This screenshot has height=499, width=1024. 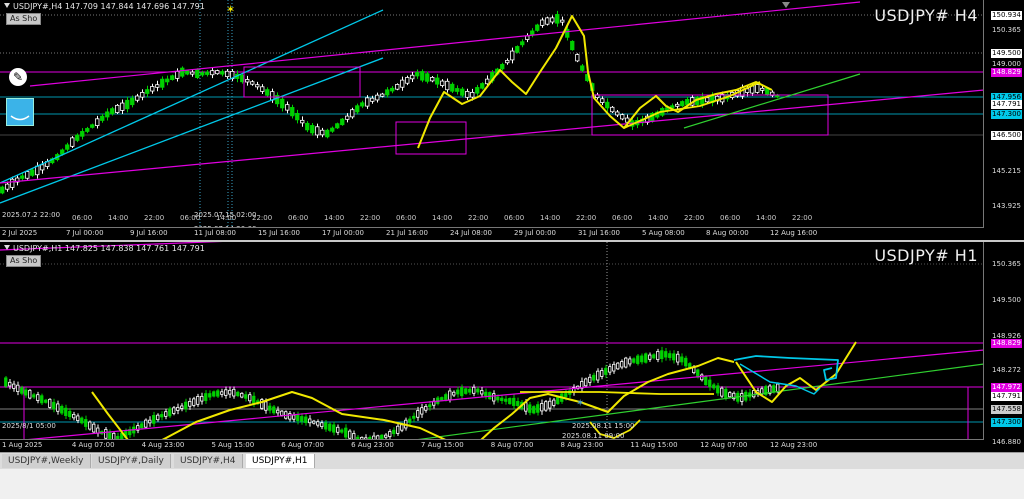 I want to click on h1-symbol-title: USDJPY# H1, so click(x=926, y=255).